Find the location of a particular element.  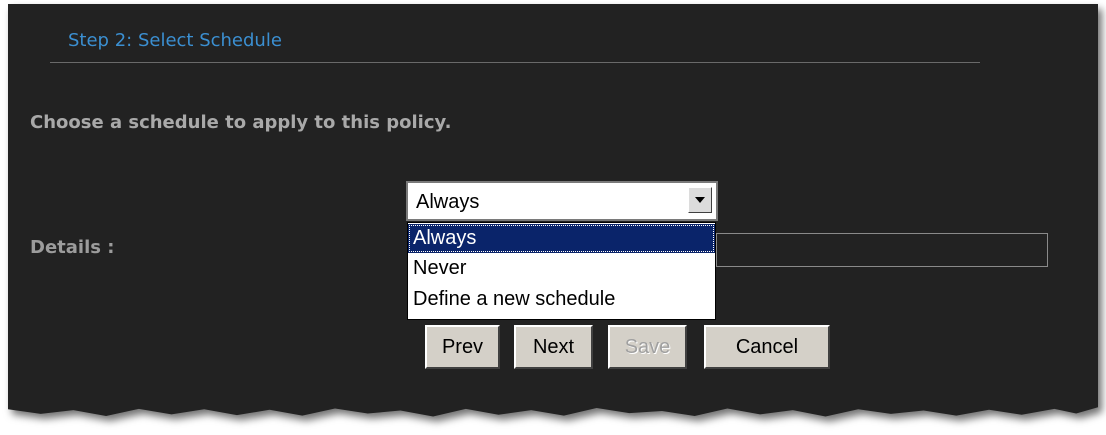

schedule-select: Always is located at coordinates (562, 201).